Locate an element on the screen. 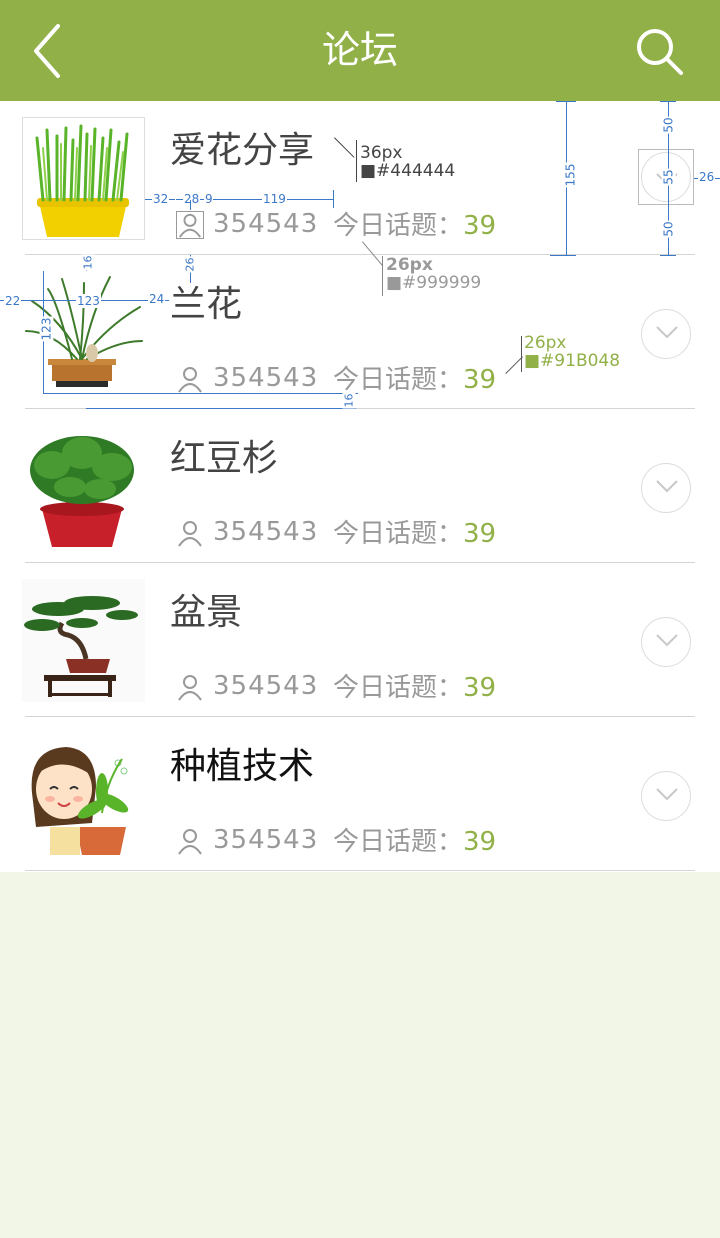 The height and width of the screenshot is (1238, 720). dim-label: 32 is located at coordinates (161, 199).